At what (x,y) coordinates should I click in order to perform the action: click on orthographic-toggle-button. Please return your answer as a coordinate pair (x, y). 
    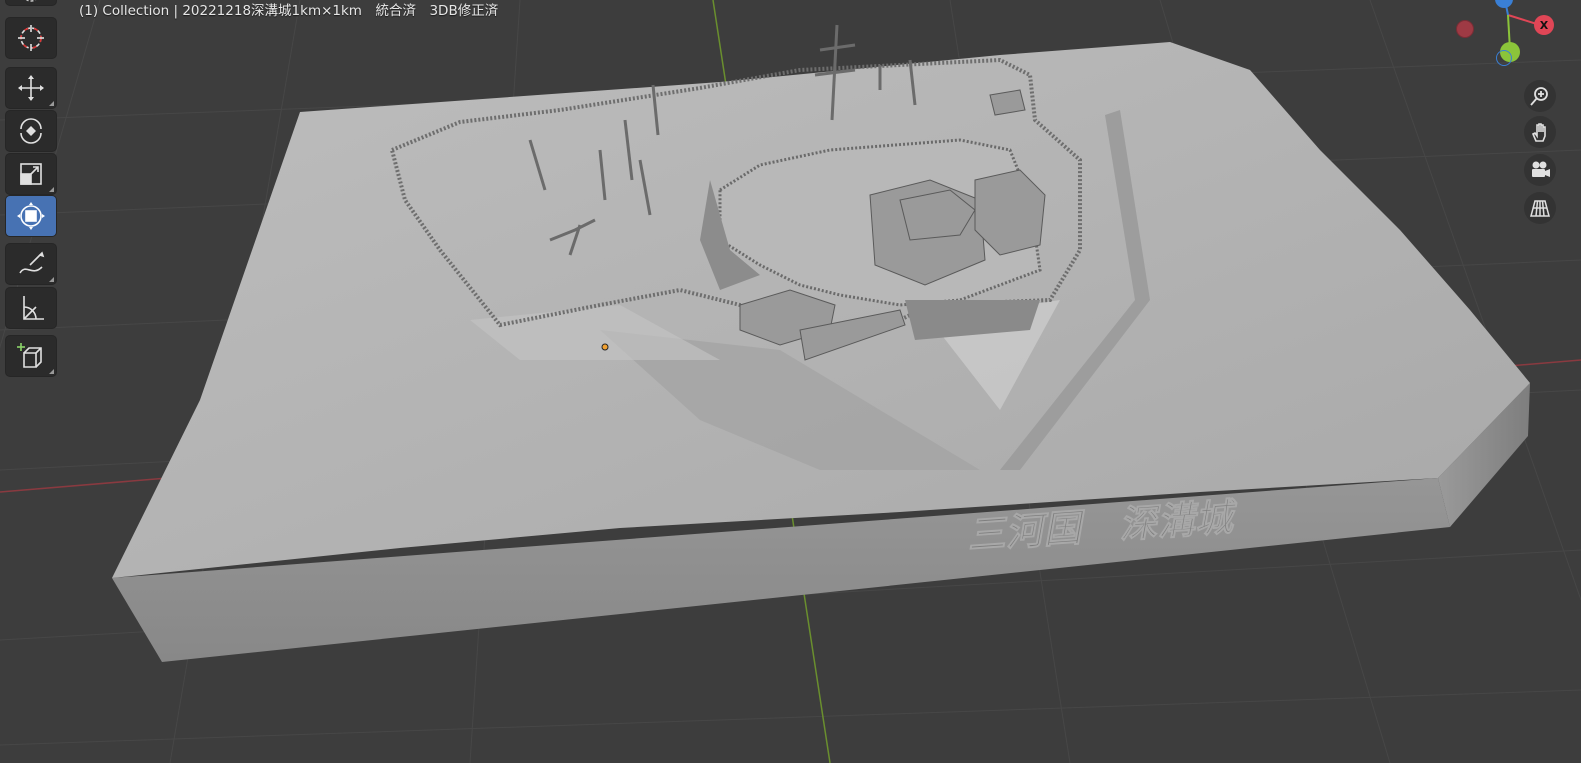
    Looking at the image, I should click on (1540, 208).